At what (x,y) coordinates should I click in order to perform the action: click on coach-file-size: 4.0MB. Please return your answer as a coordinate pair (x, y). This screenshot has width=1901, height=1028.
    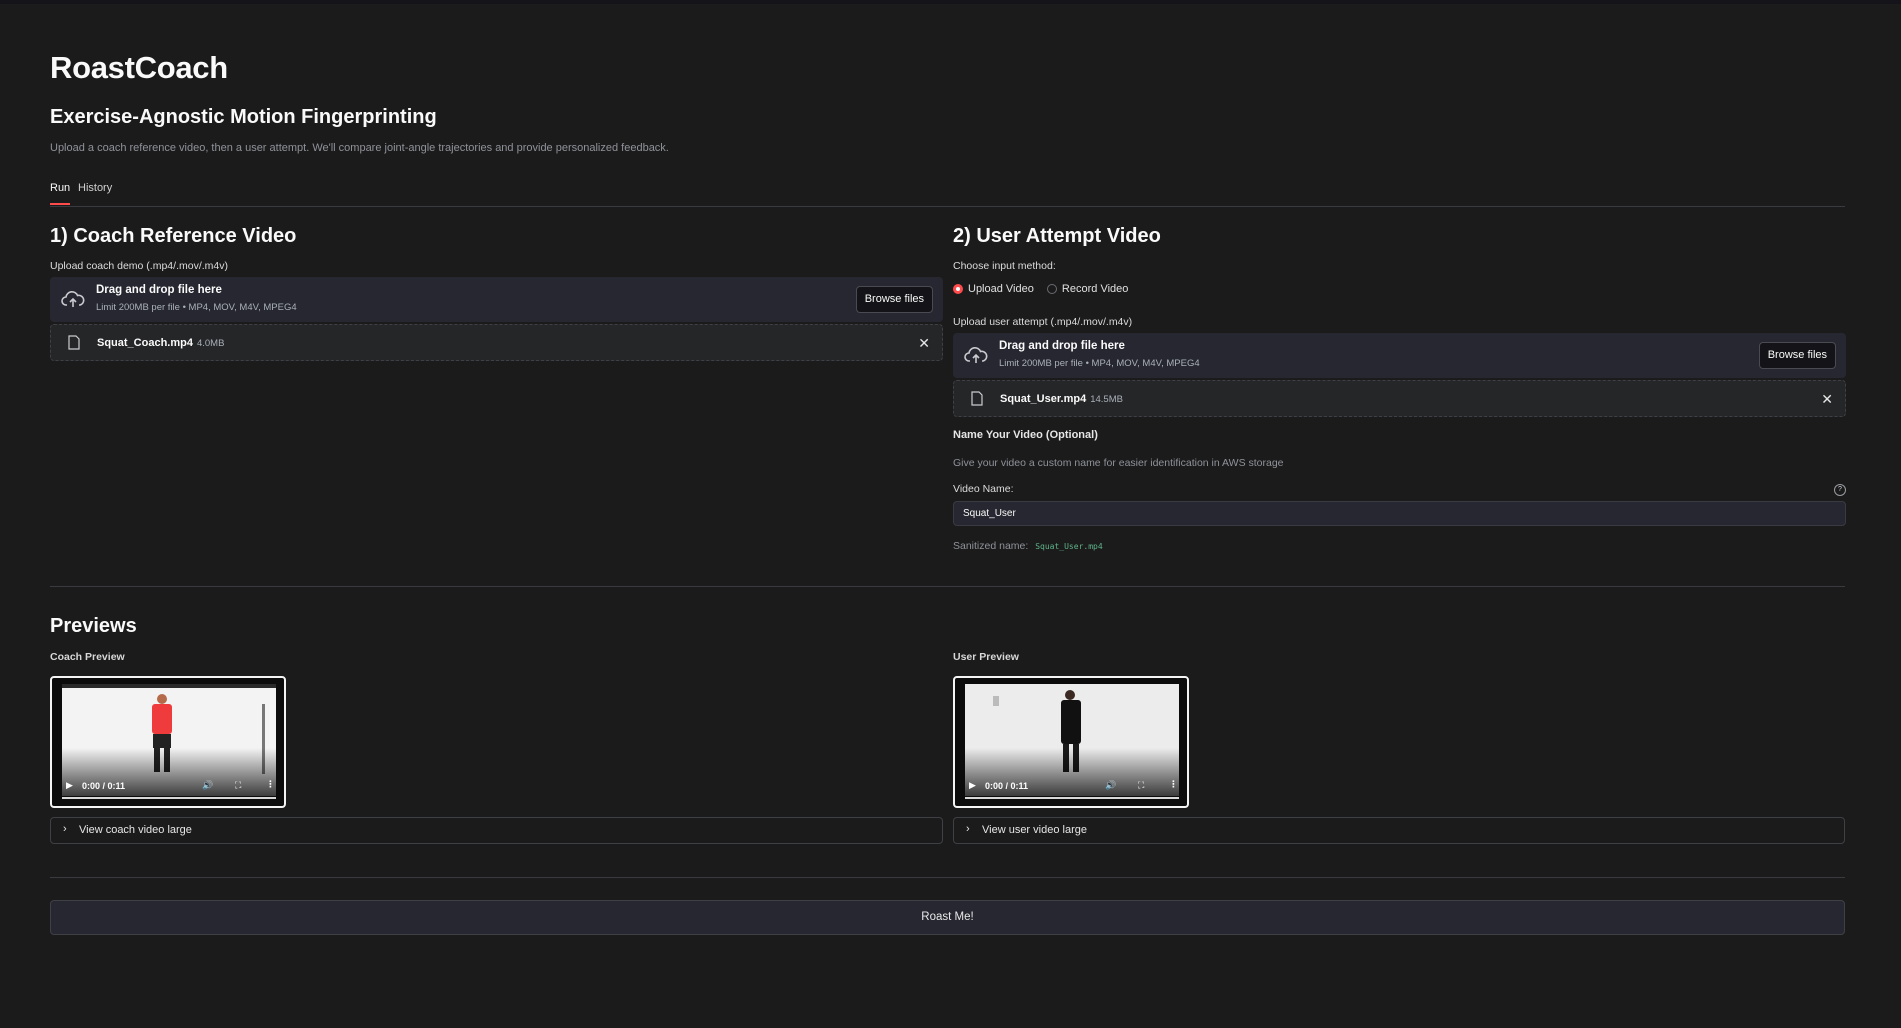
    Looking at the image, I should click on (210, 343).